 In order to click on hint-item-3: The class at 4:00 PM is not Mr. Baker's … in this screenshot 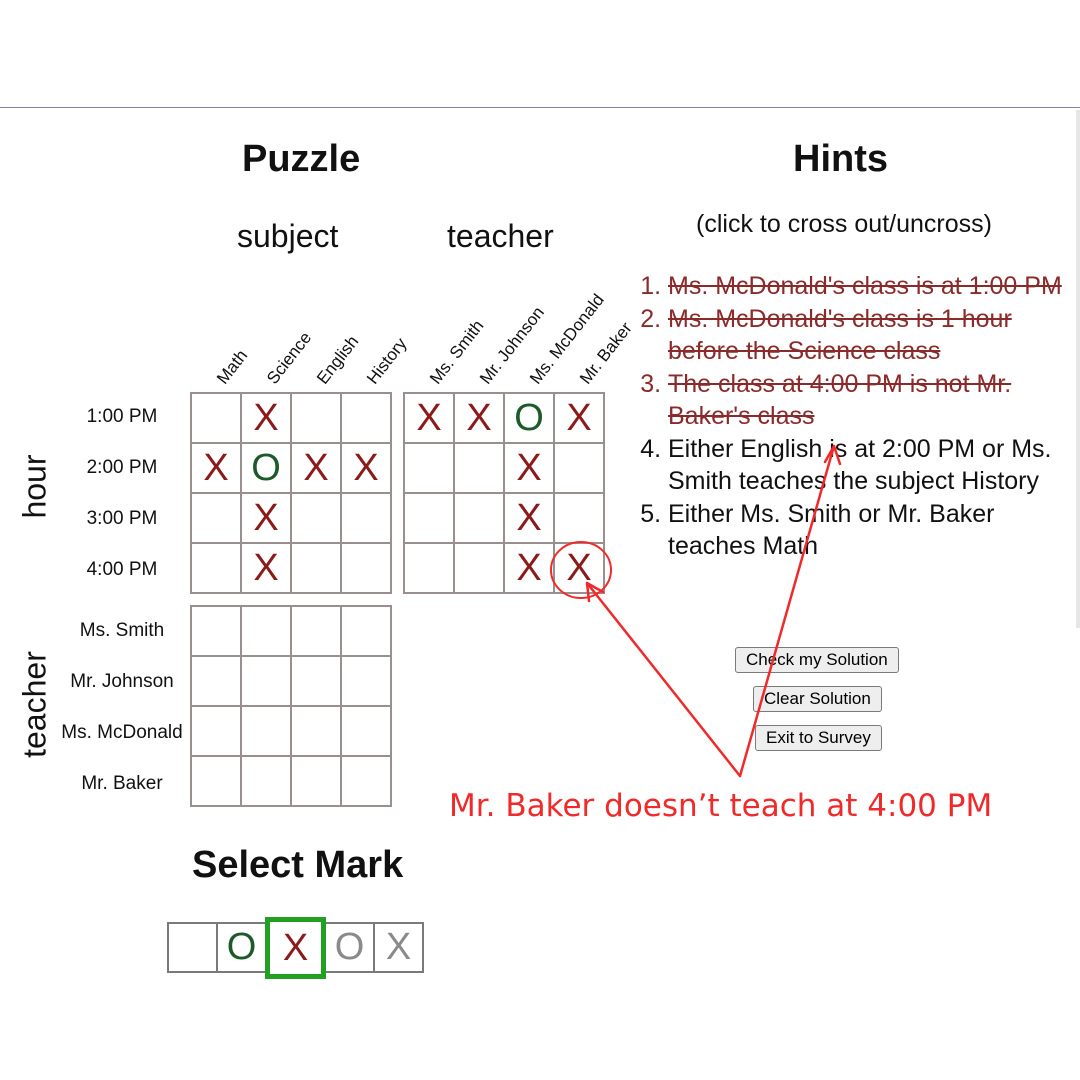, I will do `click(874, 400)`.